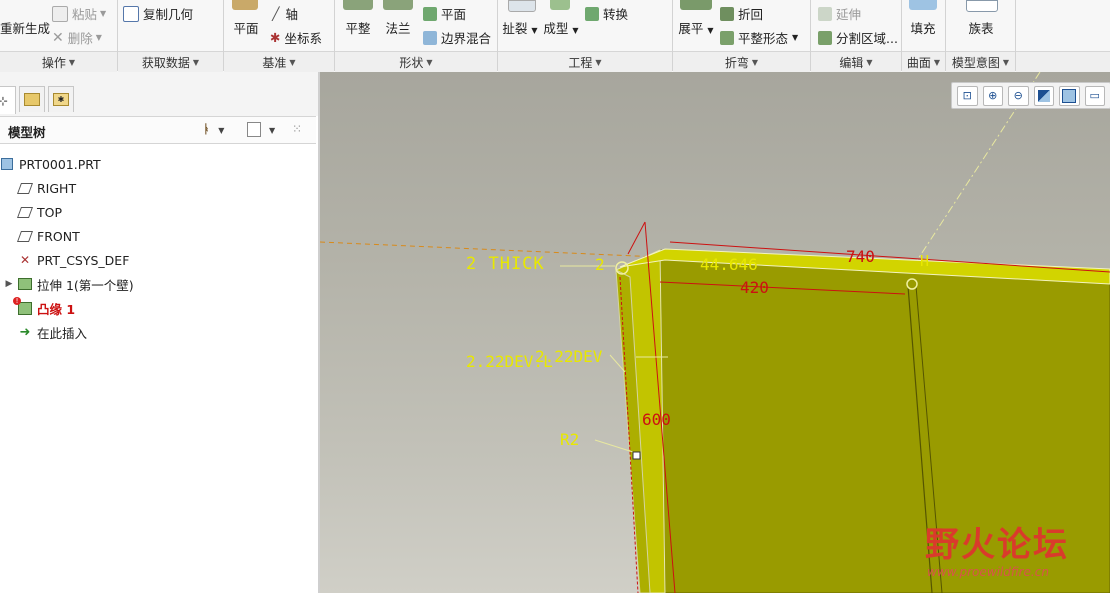 This screenshot has width=1110, height=593. What do you see at coordinates (975, 62) in the screenshot?
I see `group-label-text: 模型意图` at bounding box center [975, 62].